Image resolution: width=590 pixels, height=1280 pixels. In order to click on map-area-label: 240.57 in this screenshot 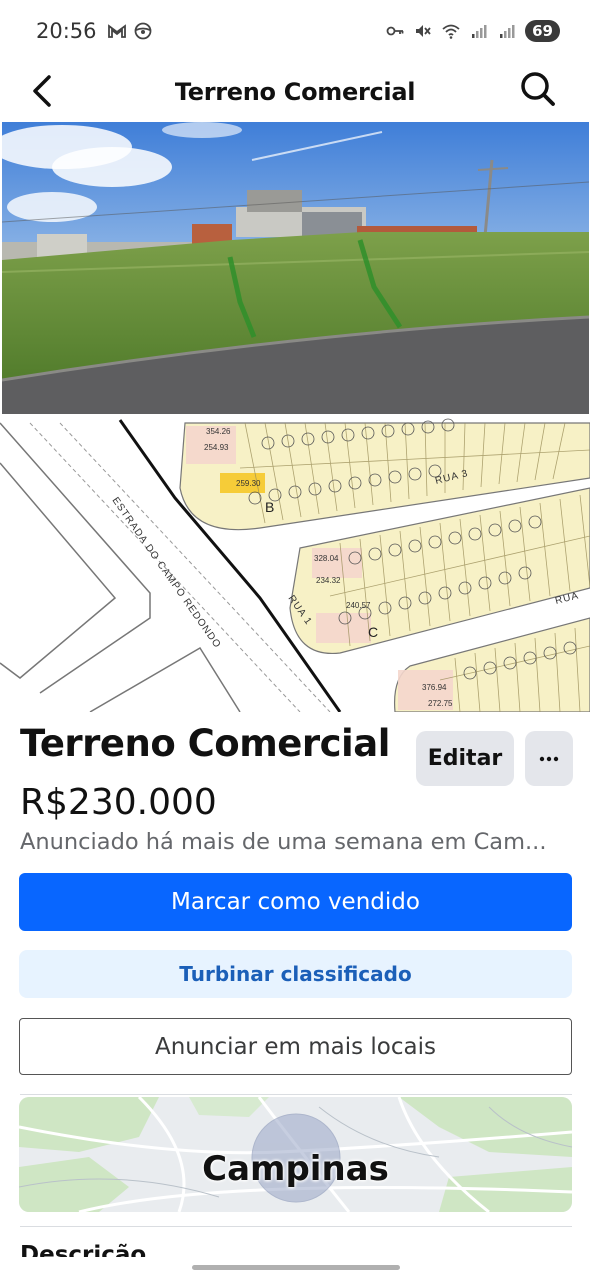, I will do `click(358, 605)`.